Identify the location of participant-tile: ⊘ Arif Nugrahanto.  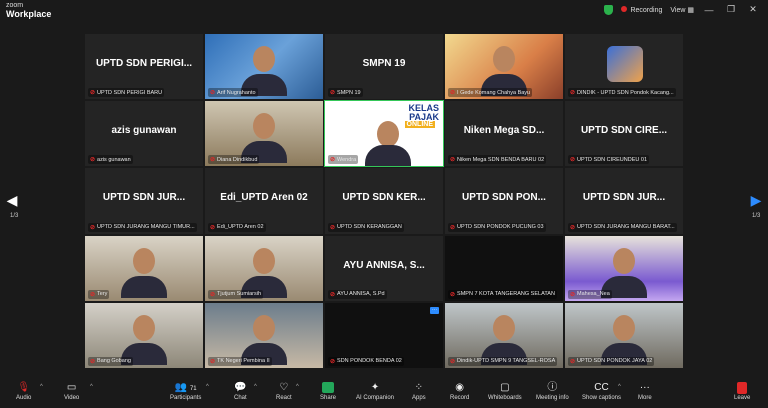
(264, 67).